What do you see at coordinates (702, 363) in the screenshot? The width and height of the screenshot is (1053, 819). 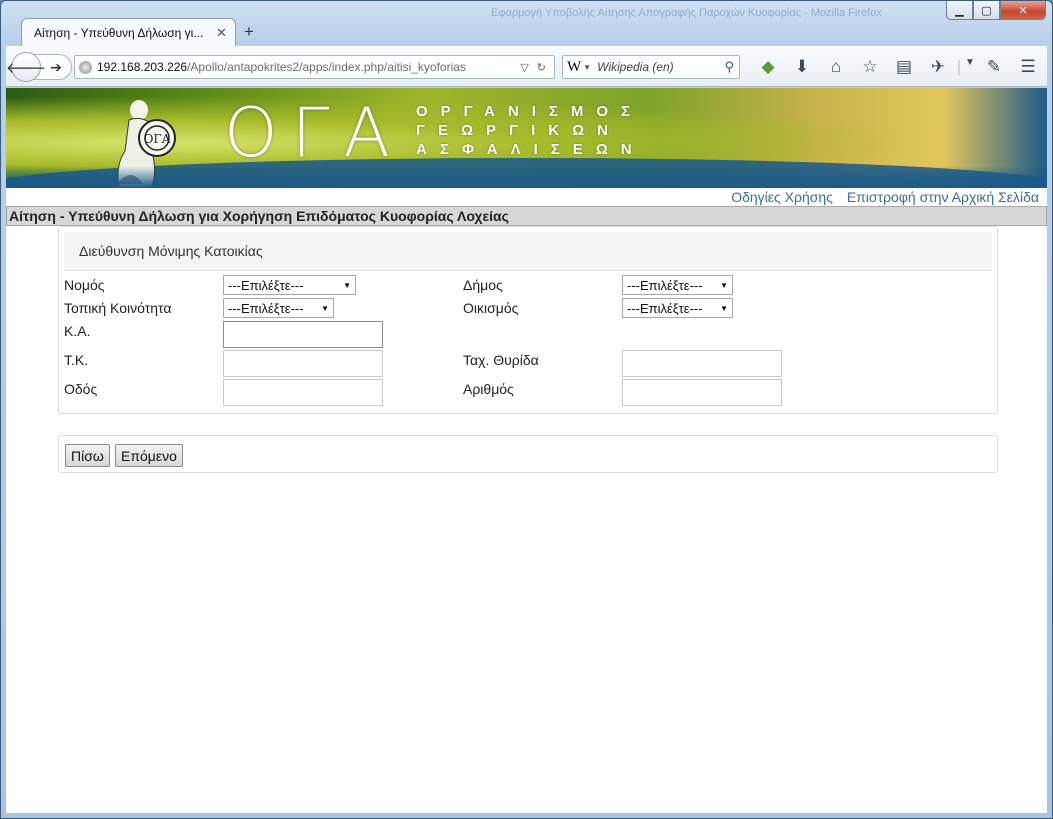 I see `thyrida-input` at bounding box center [702, 363].